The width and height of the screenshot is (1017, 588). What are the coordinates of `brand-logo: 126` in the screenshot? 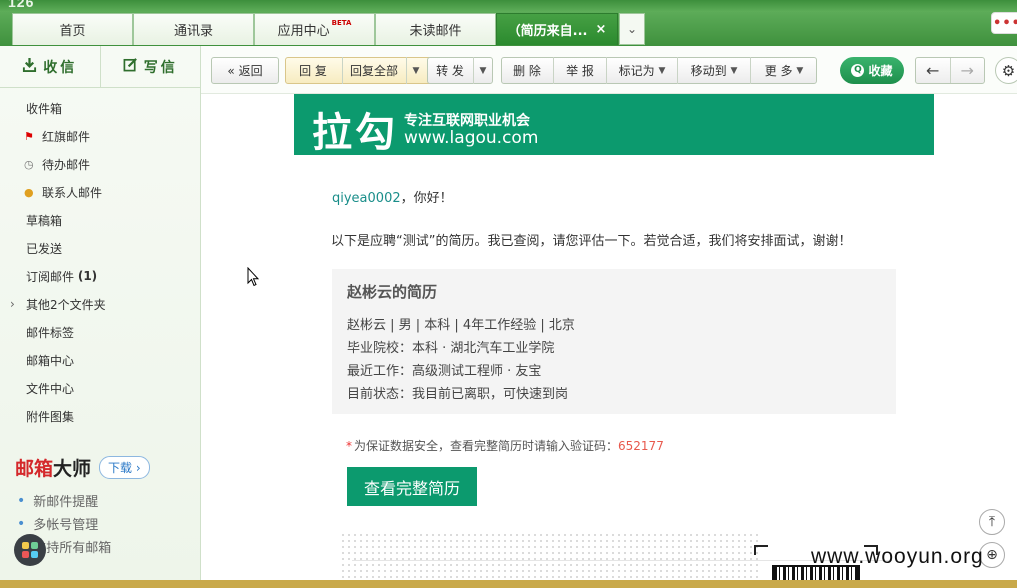 It's located at (21, 5).